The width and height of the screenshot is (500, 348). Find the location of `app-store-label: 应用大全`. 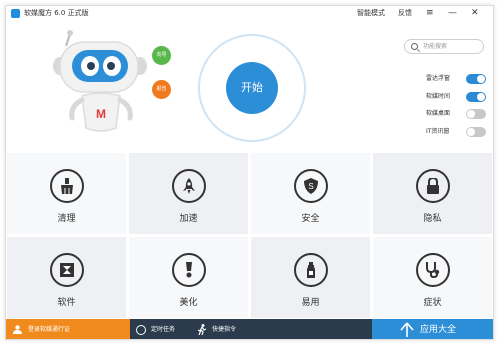

app-store-label: 应用大全 is located at coordinates (438, 330).